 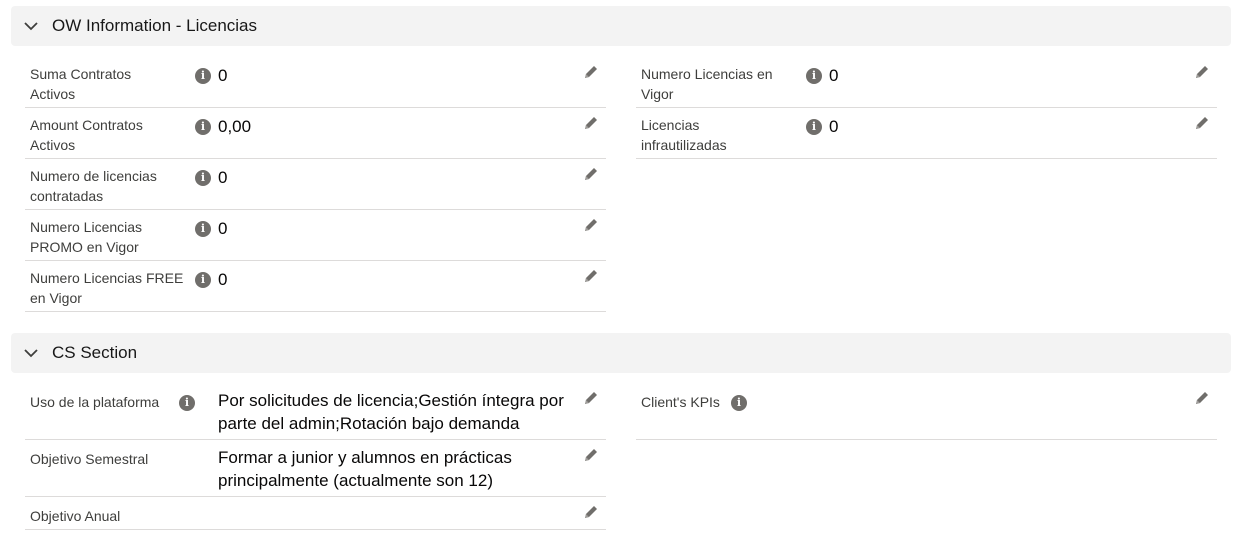 What do you see at coordinates (621, 353) in the screenshot?
I see `section-header-cs-section: CS Section` at bounding box center [621, 353].